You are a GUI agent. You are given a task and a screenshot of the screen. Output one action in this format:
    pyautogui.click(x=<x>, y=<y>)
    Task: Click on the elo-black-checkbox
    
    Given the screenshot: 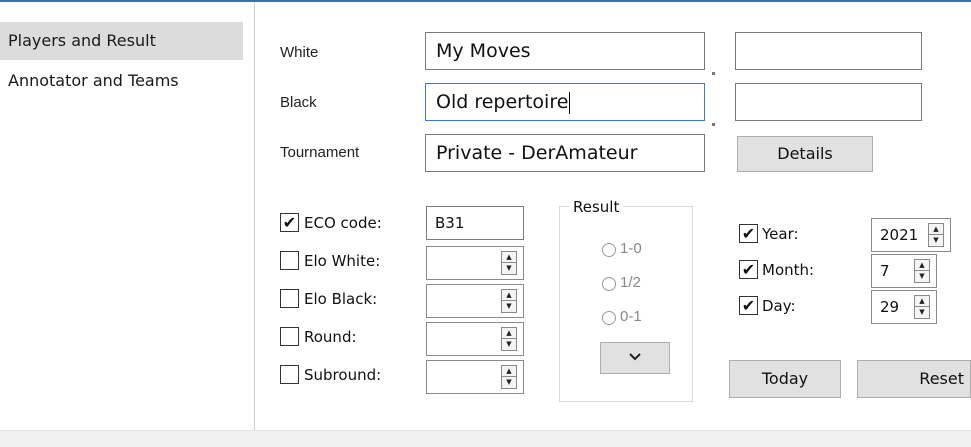 What is the action you would take?
    pyautogui.click(x=289, y=298)
    